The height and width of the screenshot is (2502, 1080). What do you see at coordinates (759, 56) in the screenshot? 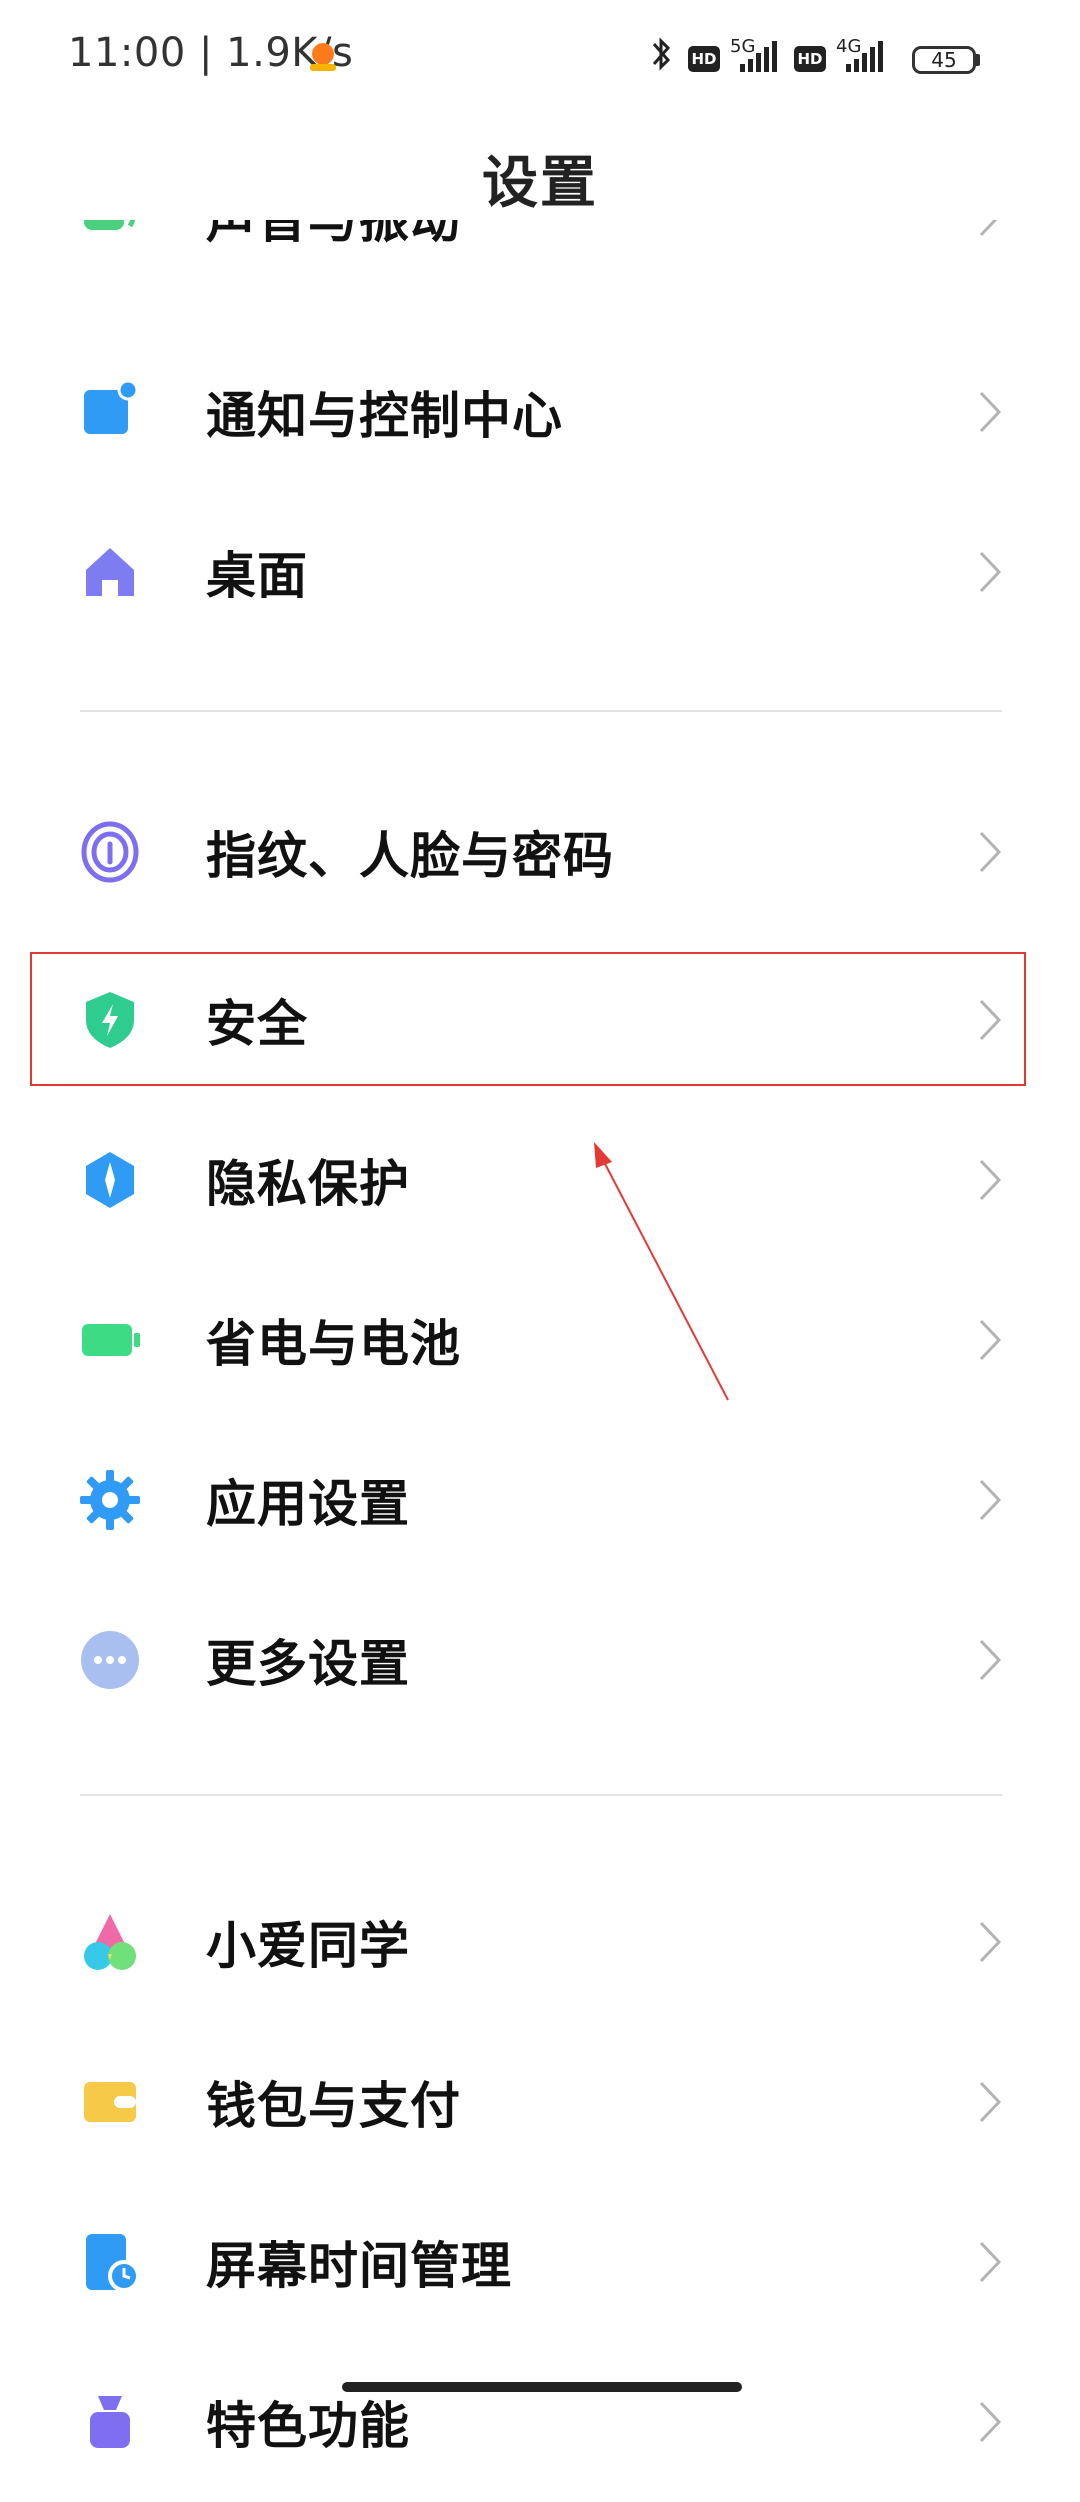
I see `signal-icon` at bounding box center [759, 56].